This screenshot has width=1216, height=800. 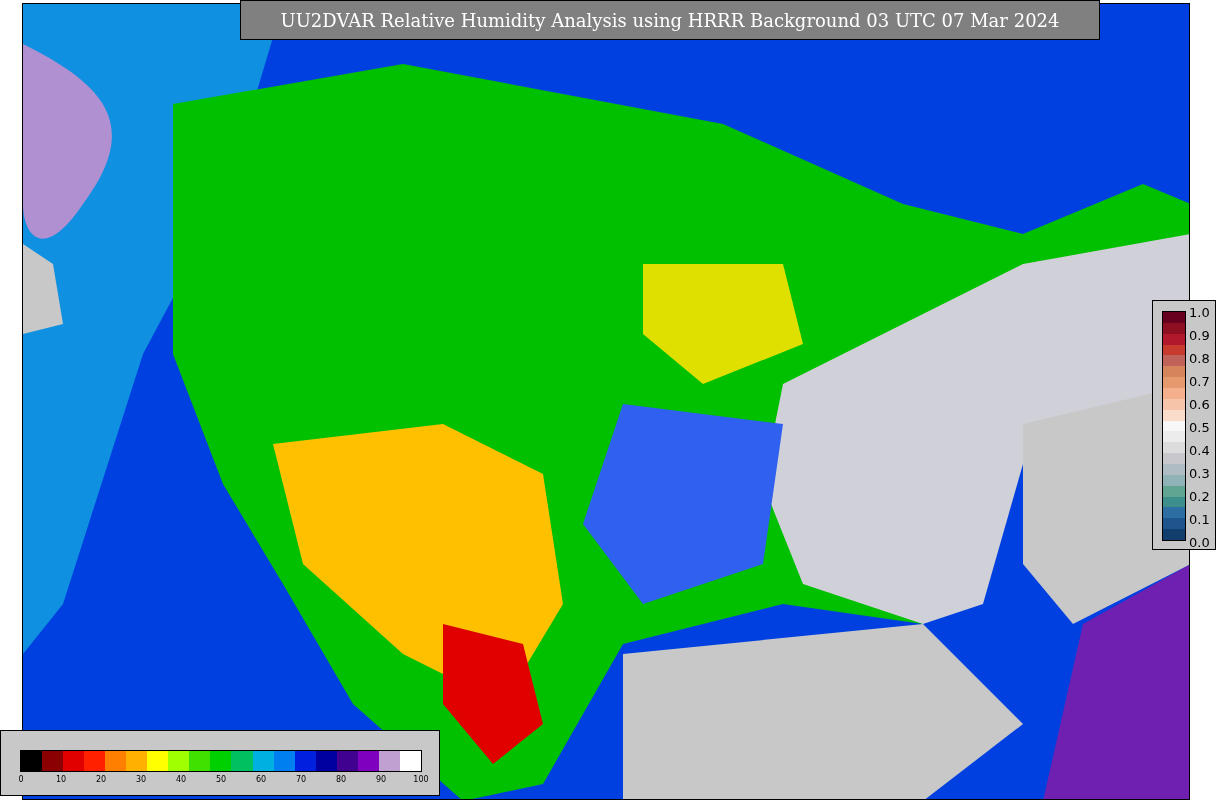 What do you see at coordinates (301, 780) in the screenshot?
I see `tick-label: 70` at bounding box center [301, 780].